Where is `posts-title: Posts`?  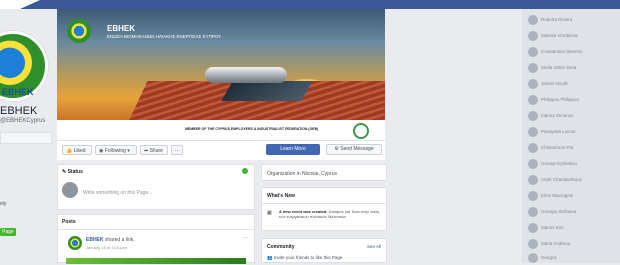 posts-title: Posts is located at coordinates (69, 222).